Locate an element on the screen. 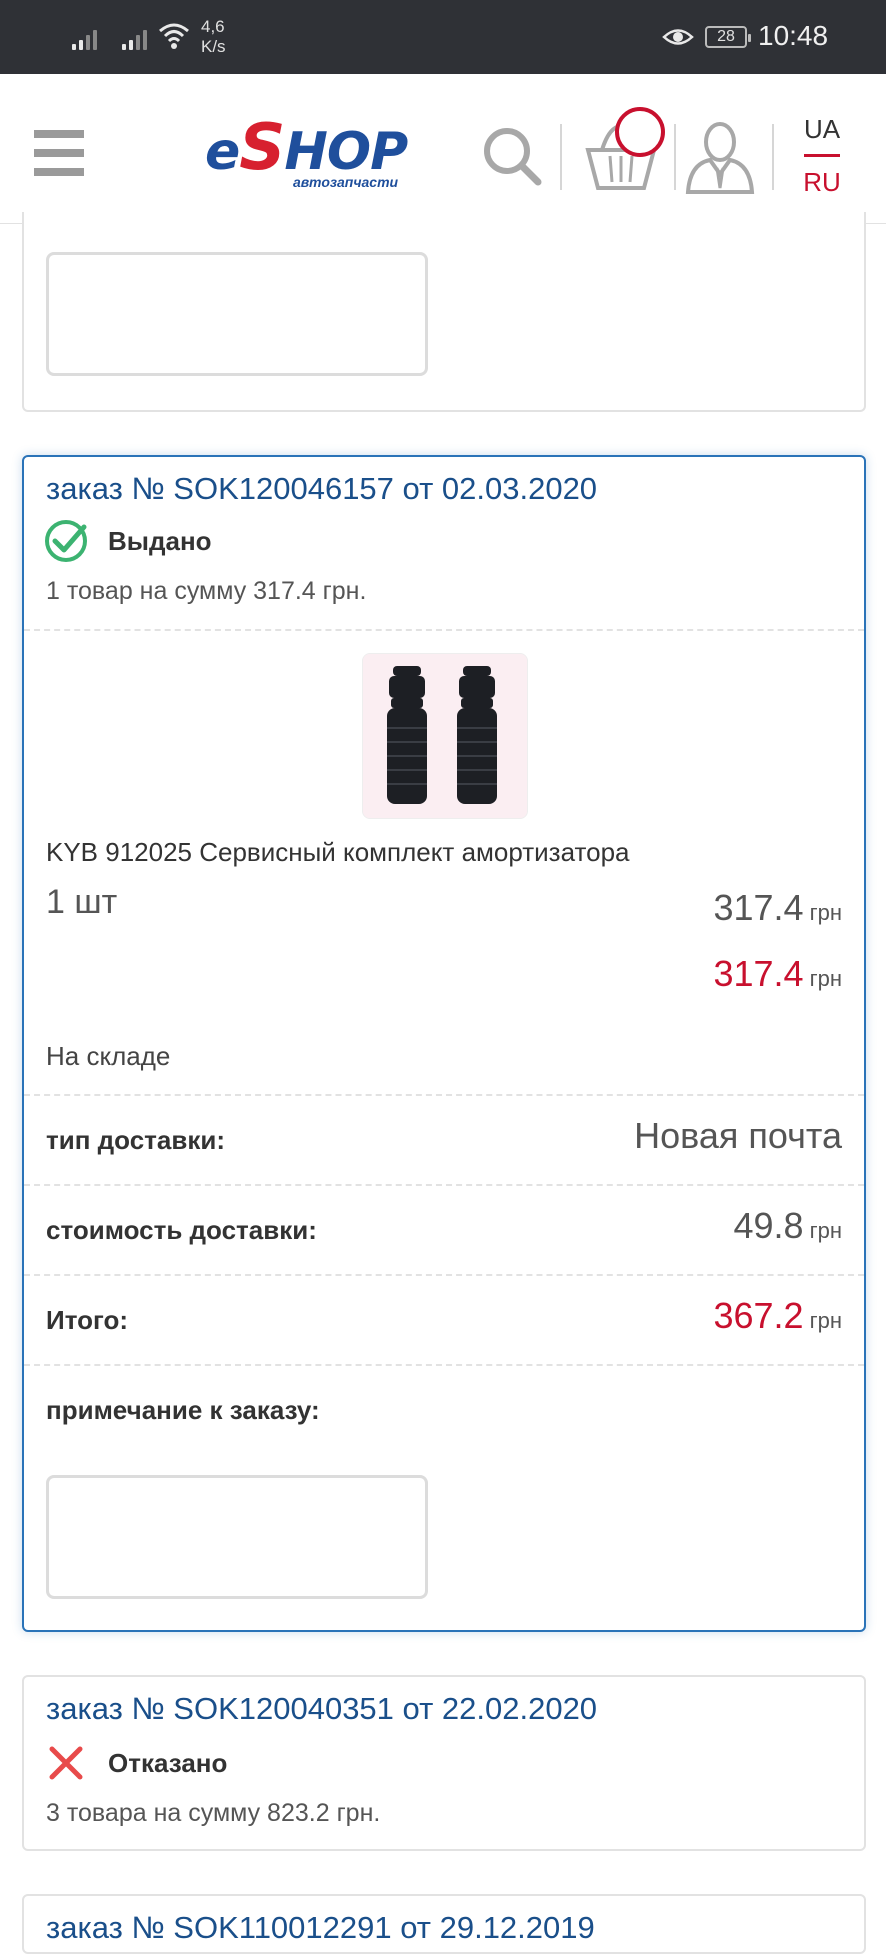 This screenshot has height=1954, width=886. order-card-previous is located at coordinates (444, 312).